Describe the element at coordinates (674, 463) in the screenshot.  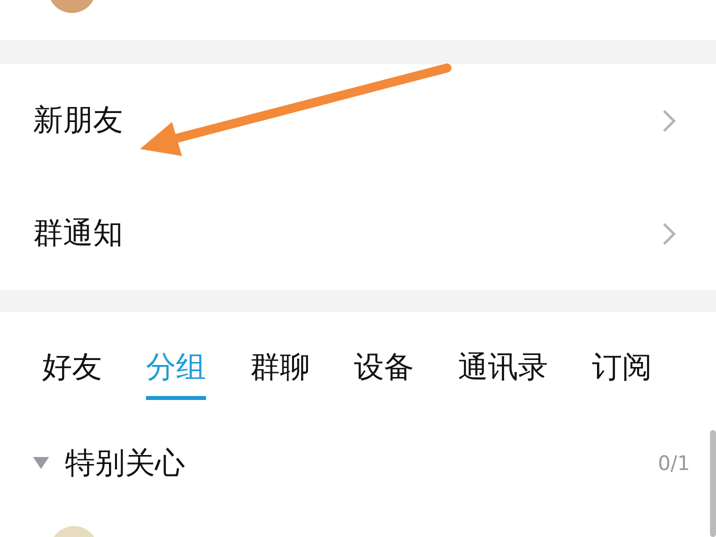
I see `group-count: 0/1` at that location.